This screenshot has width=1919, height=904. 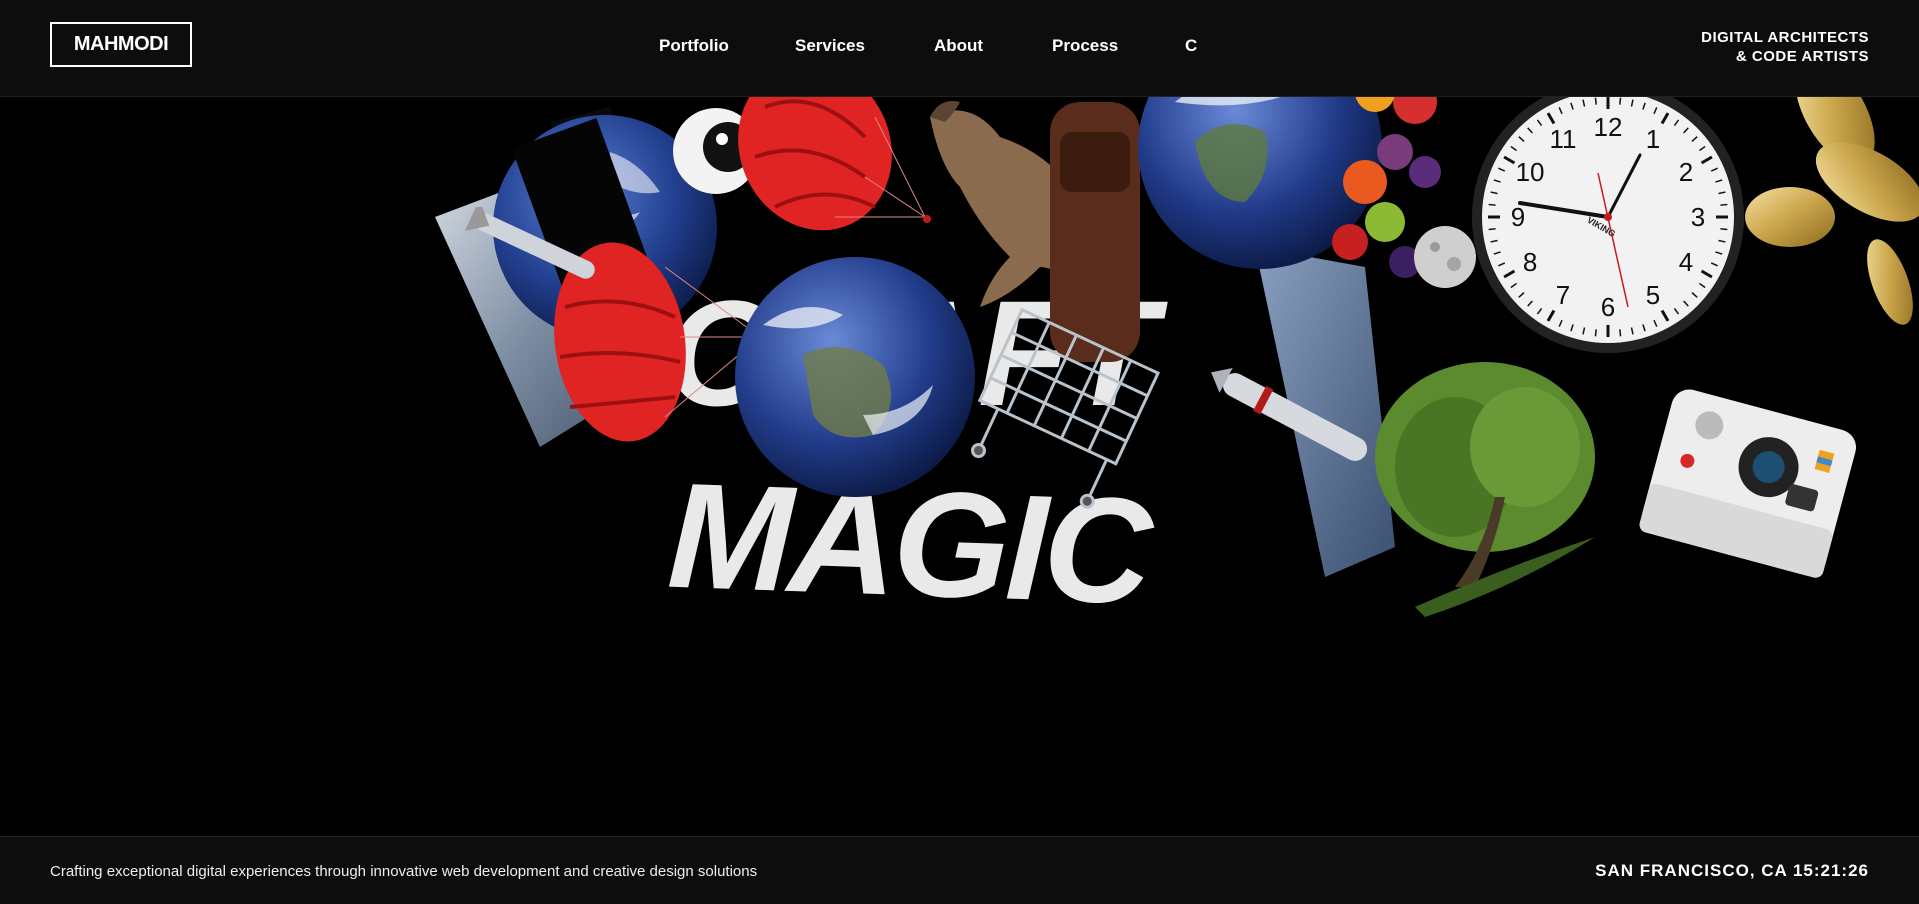 What do you see at coordinates (1530, 262) in the screenshot?
I see `clock-number: 8` at bounding box center [1530, 262].